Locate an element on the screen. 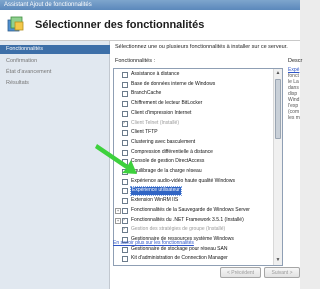 The image size is (320, 289). feature-label: Client d'impression Internet is located at coordinates (161, 112).